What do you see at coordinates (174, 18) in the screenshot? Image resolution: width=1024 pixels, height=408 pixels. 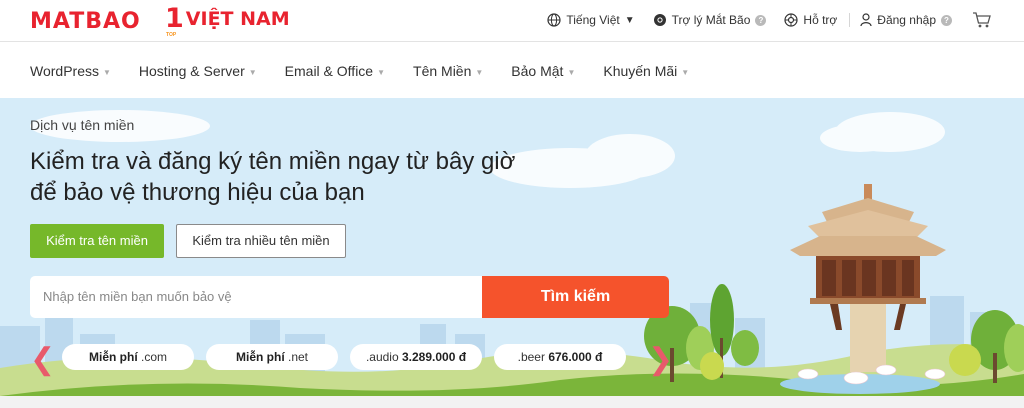 I see `badge-number: 1` at bounding box center [174, 18].